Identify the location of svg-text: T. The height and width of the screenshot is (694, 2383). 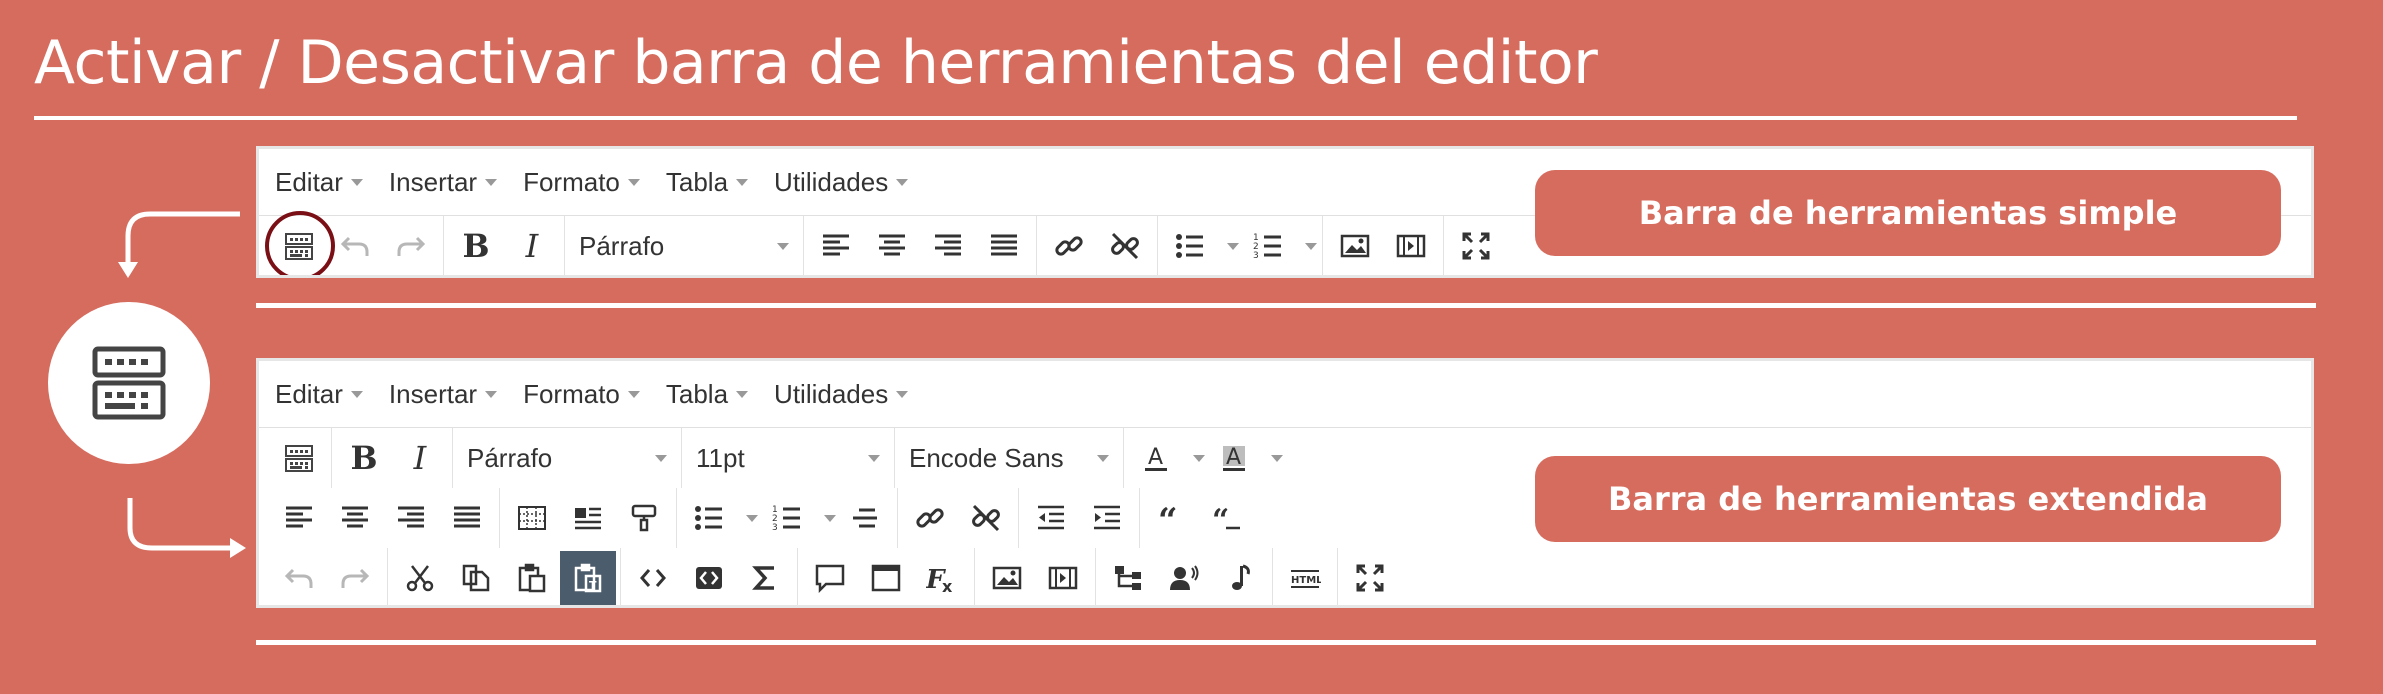
(593, 585).